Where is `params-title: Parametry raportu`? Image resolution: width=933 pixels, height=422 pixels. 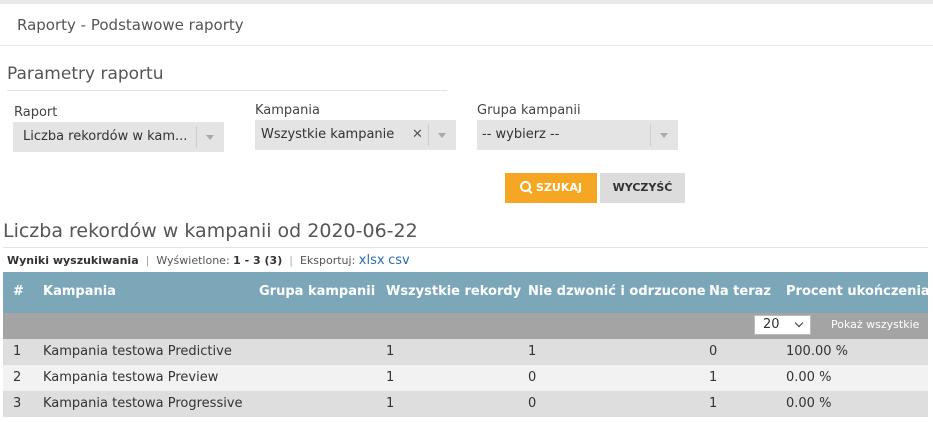
params-title: Parametry raportu is located at coordinates (85, 74).